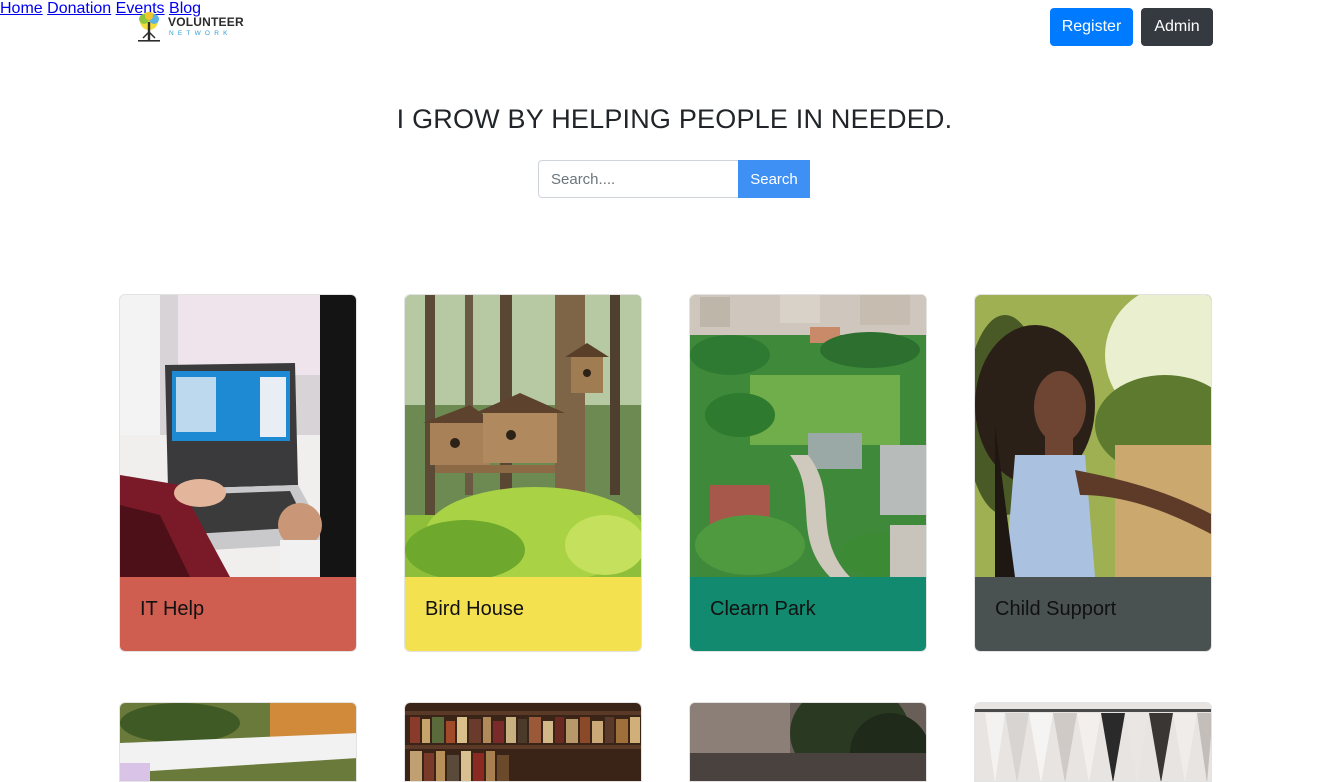 This screenshot has height=782, width=1340. I want to click on tree-logo-icon, so click(149, 27).